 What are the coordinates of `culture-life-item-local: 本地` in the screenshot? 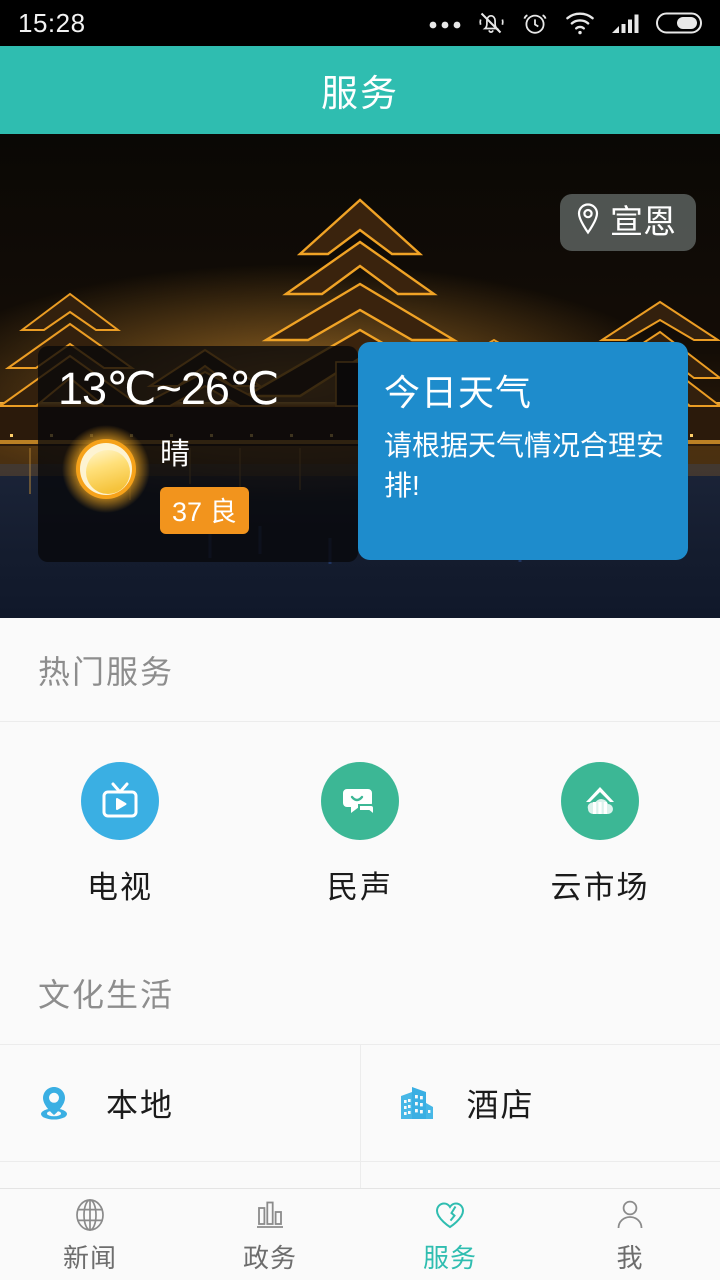 It's located at (180, 1103).